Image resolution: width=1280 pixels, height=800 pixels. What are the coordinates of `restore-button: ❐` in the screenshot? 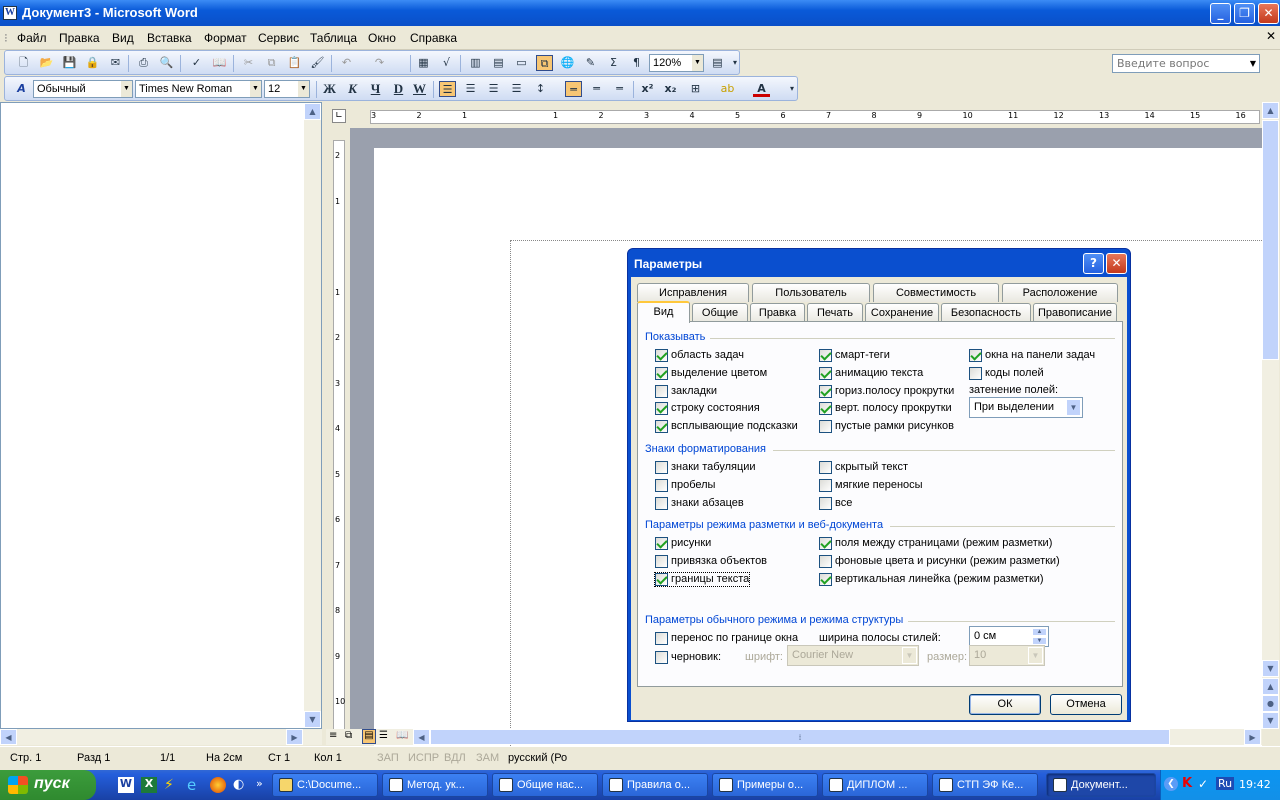 It's located at (1244, 13).